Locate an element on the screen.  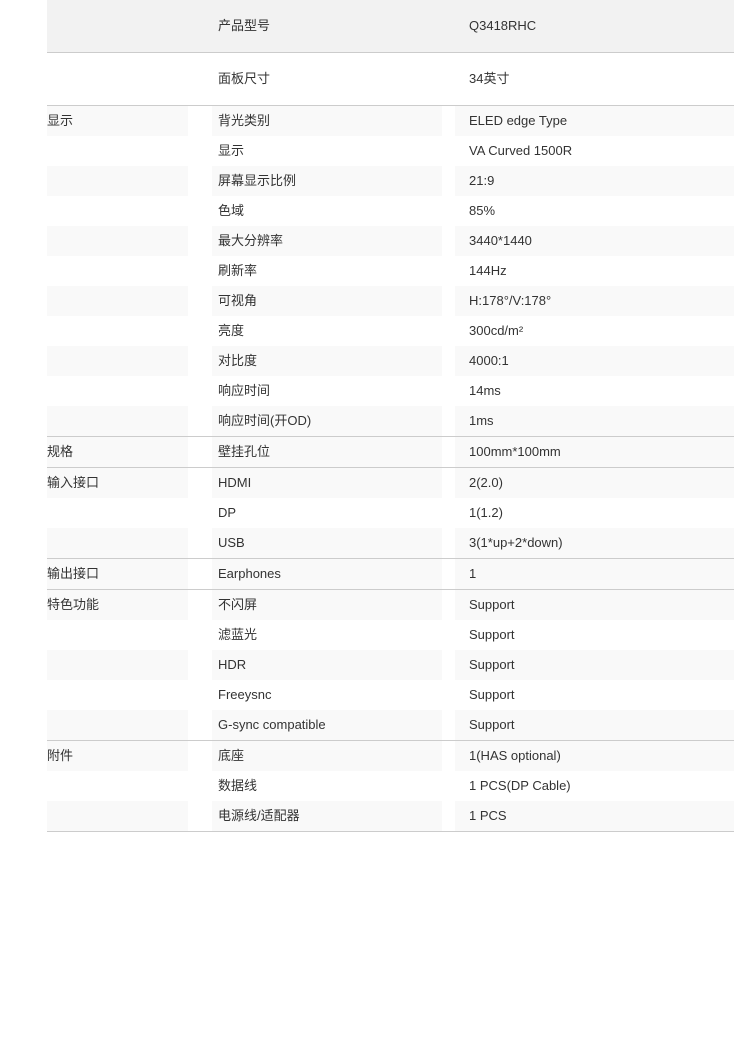
spec-label: 背光类别 is located at coordinates (327, 121).